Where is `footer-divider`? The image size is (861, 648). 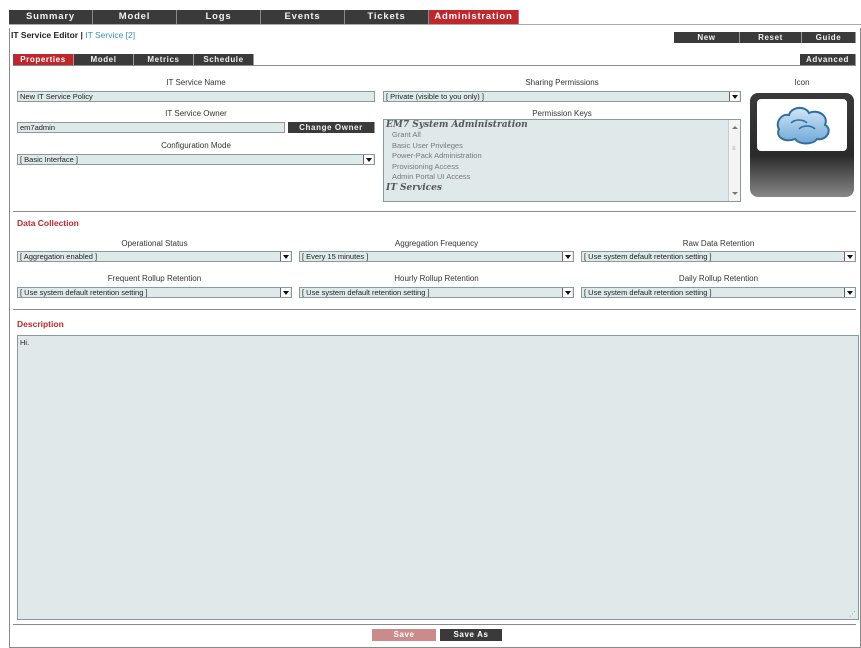 footer-divider is located at coordinates (434, 624).